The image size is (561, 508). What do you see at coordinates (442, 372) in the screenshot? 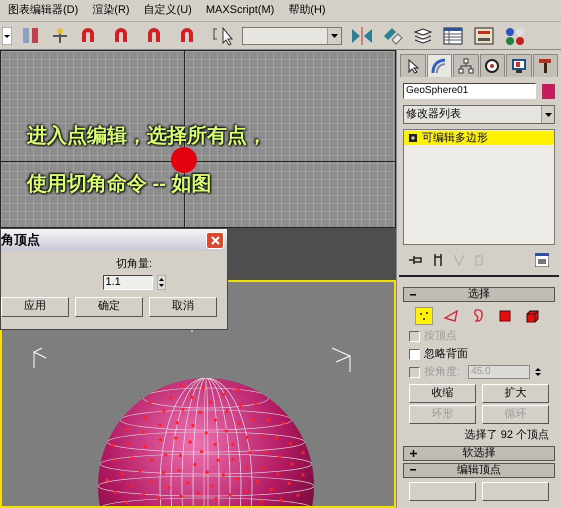
I see `checkbox-label: 按角度:` at bounding box center [442, 372].